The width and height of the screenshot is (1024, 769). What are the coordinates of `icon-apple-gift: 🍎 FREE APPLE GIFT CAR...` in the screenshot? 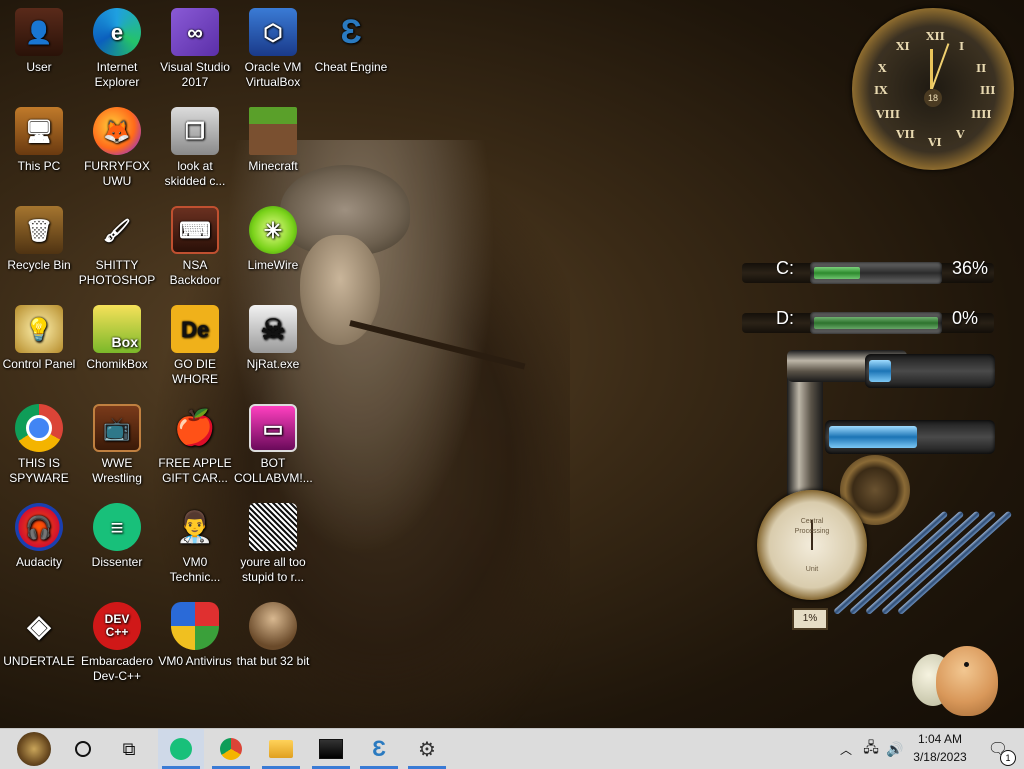 It's located at (195, 445).